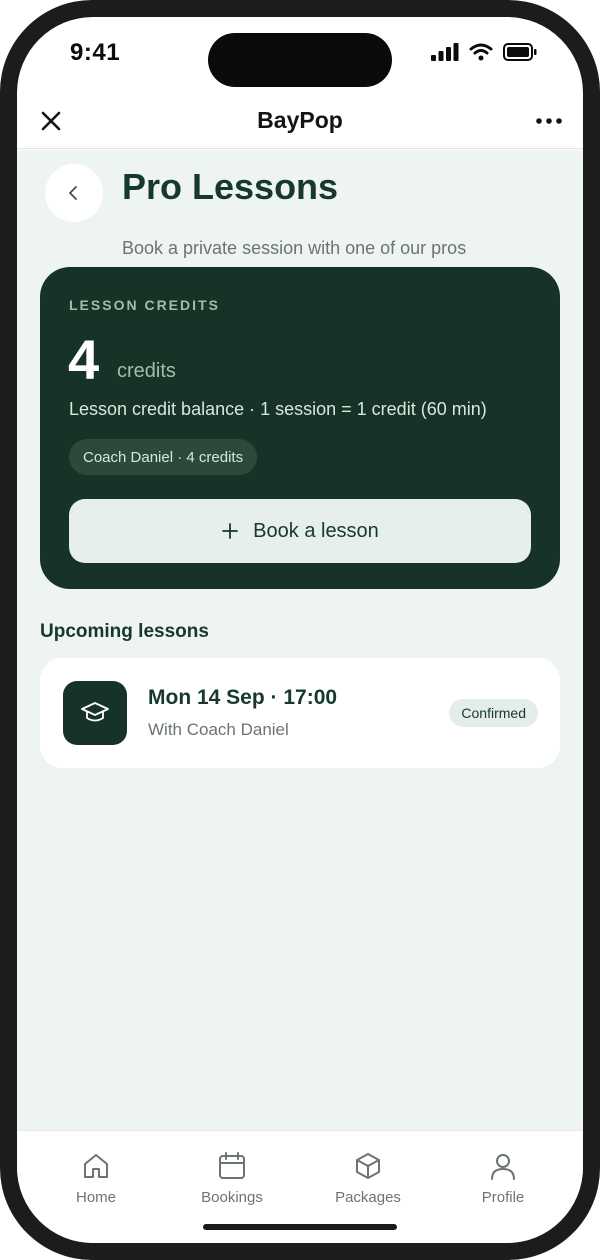 The image size is (600, 1260). What do you see at coordinates (124, 631) in the screenshot?
I see `upcoming-lessons-title: Upcoming lessons` at bounding box center [124, 631].